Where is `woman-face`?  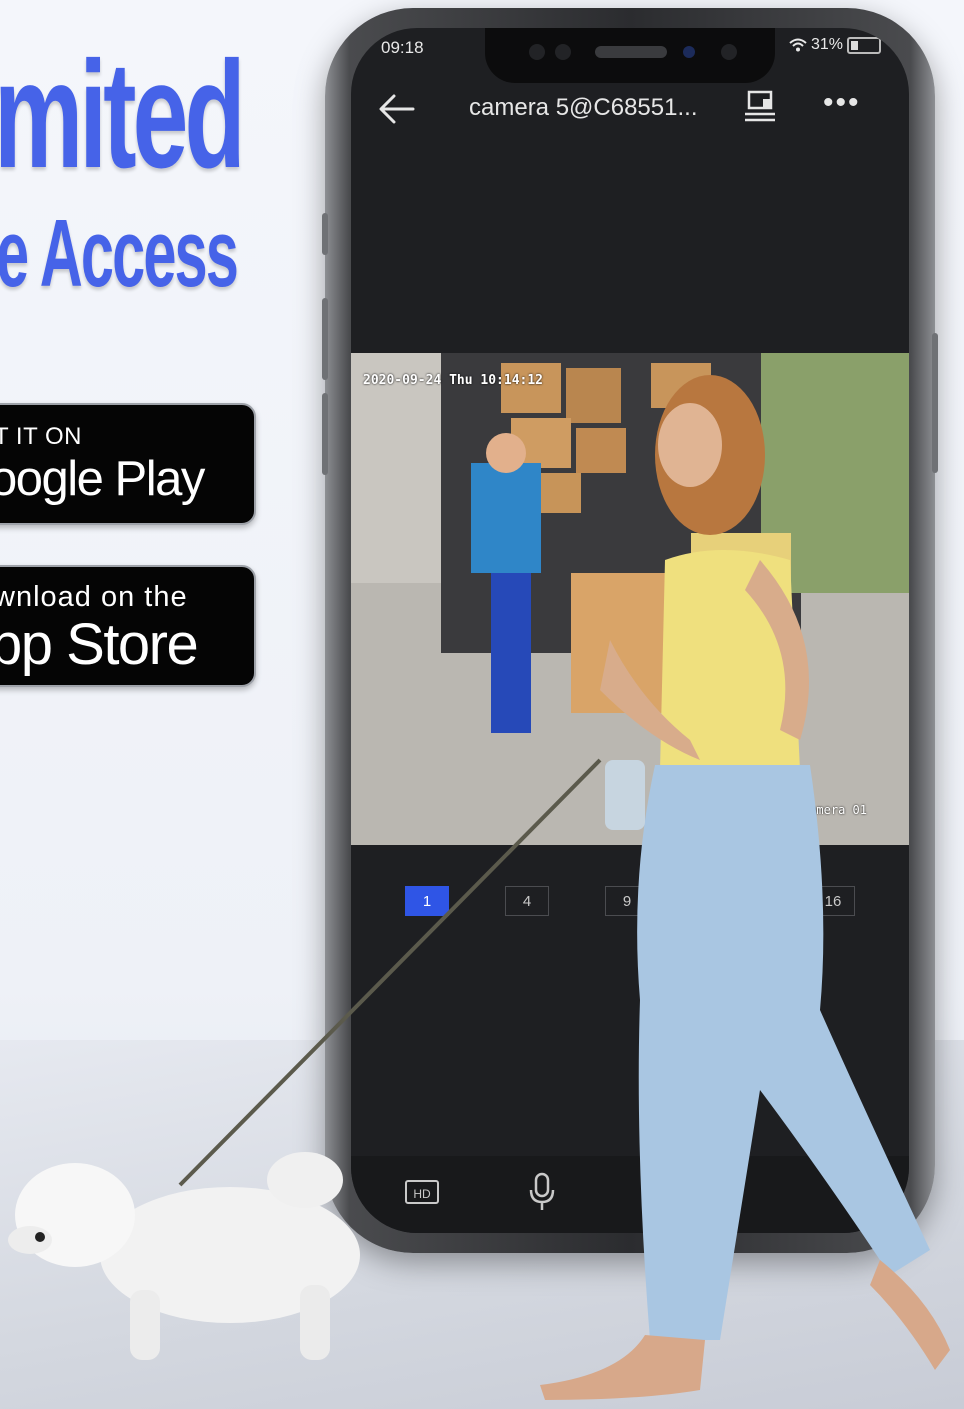 woman-face is located at coordinates (690, 445).